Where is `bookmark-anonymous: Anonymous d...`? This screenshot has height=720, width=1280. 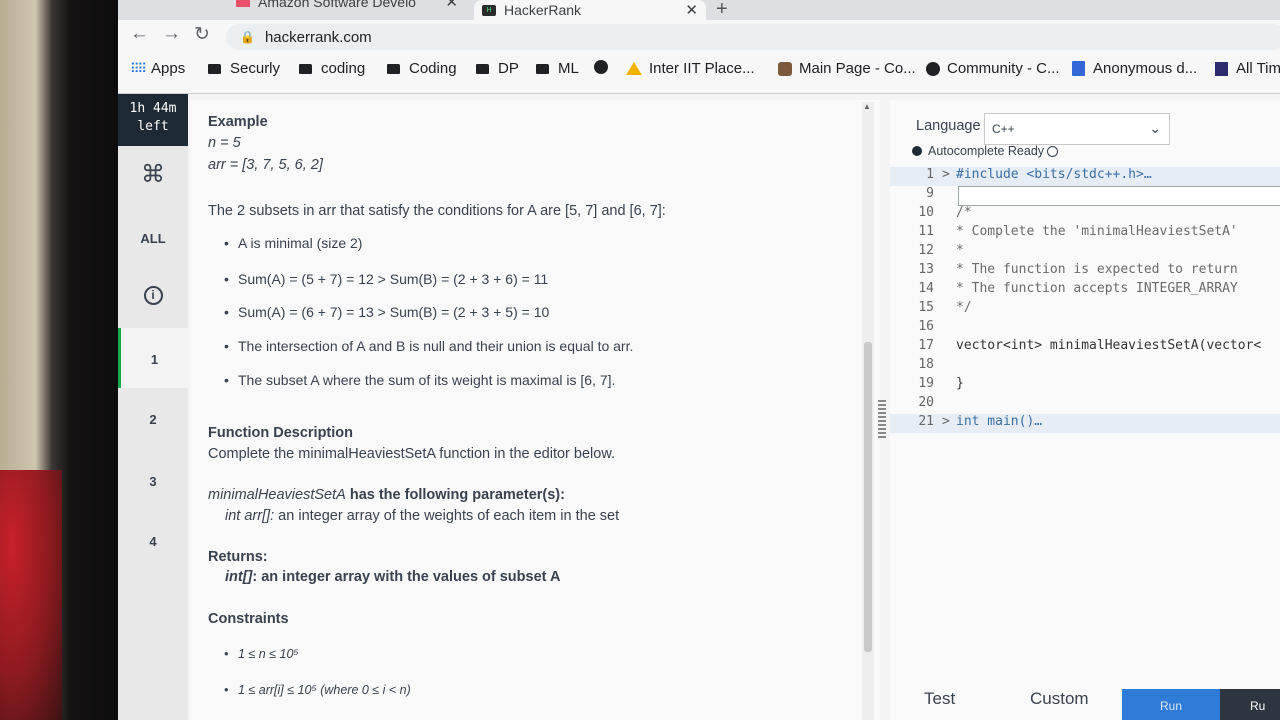 bookmark-anonymous: Anonymous d... is located at coordinates (1134, 68).